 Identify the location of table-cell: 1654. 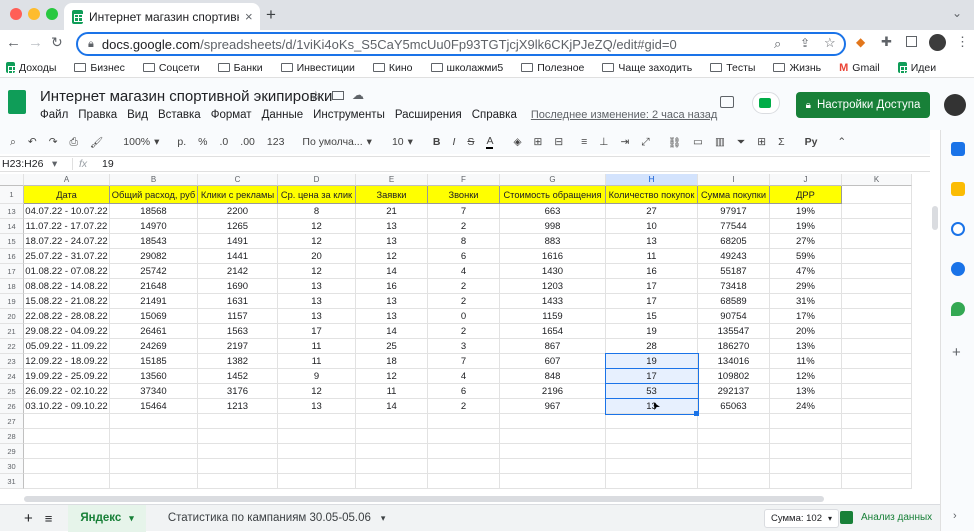
(553, 331).